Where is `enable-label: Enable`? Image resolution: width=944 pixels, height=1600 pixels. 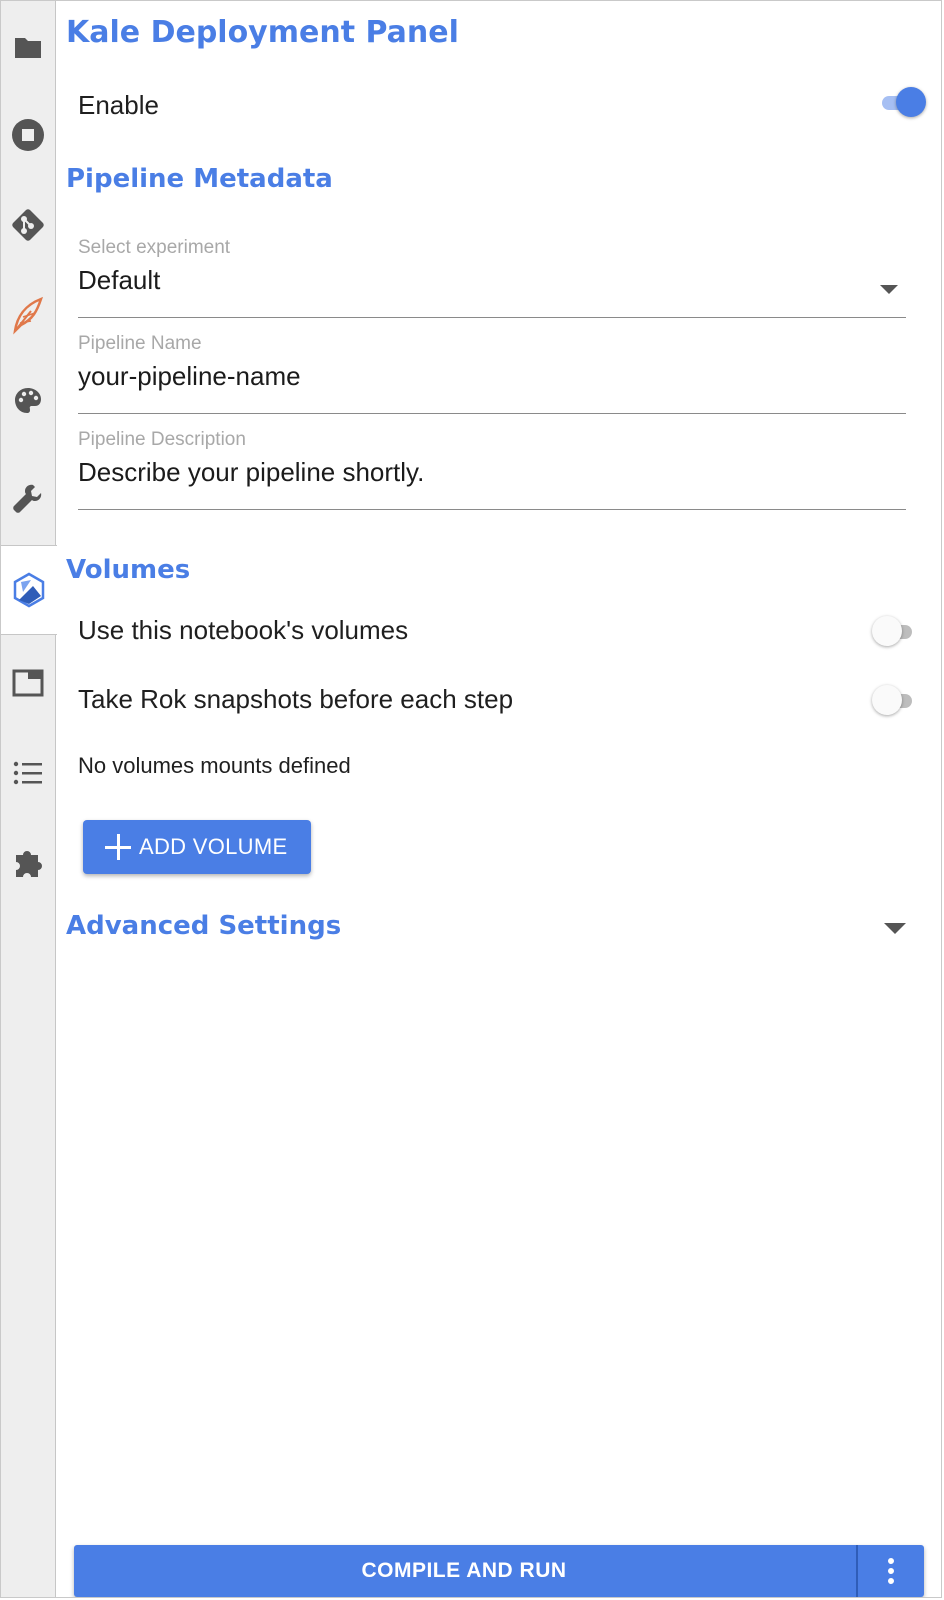 enable-label: Enable is located at coordinates (118, 105).